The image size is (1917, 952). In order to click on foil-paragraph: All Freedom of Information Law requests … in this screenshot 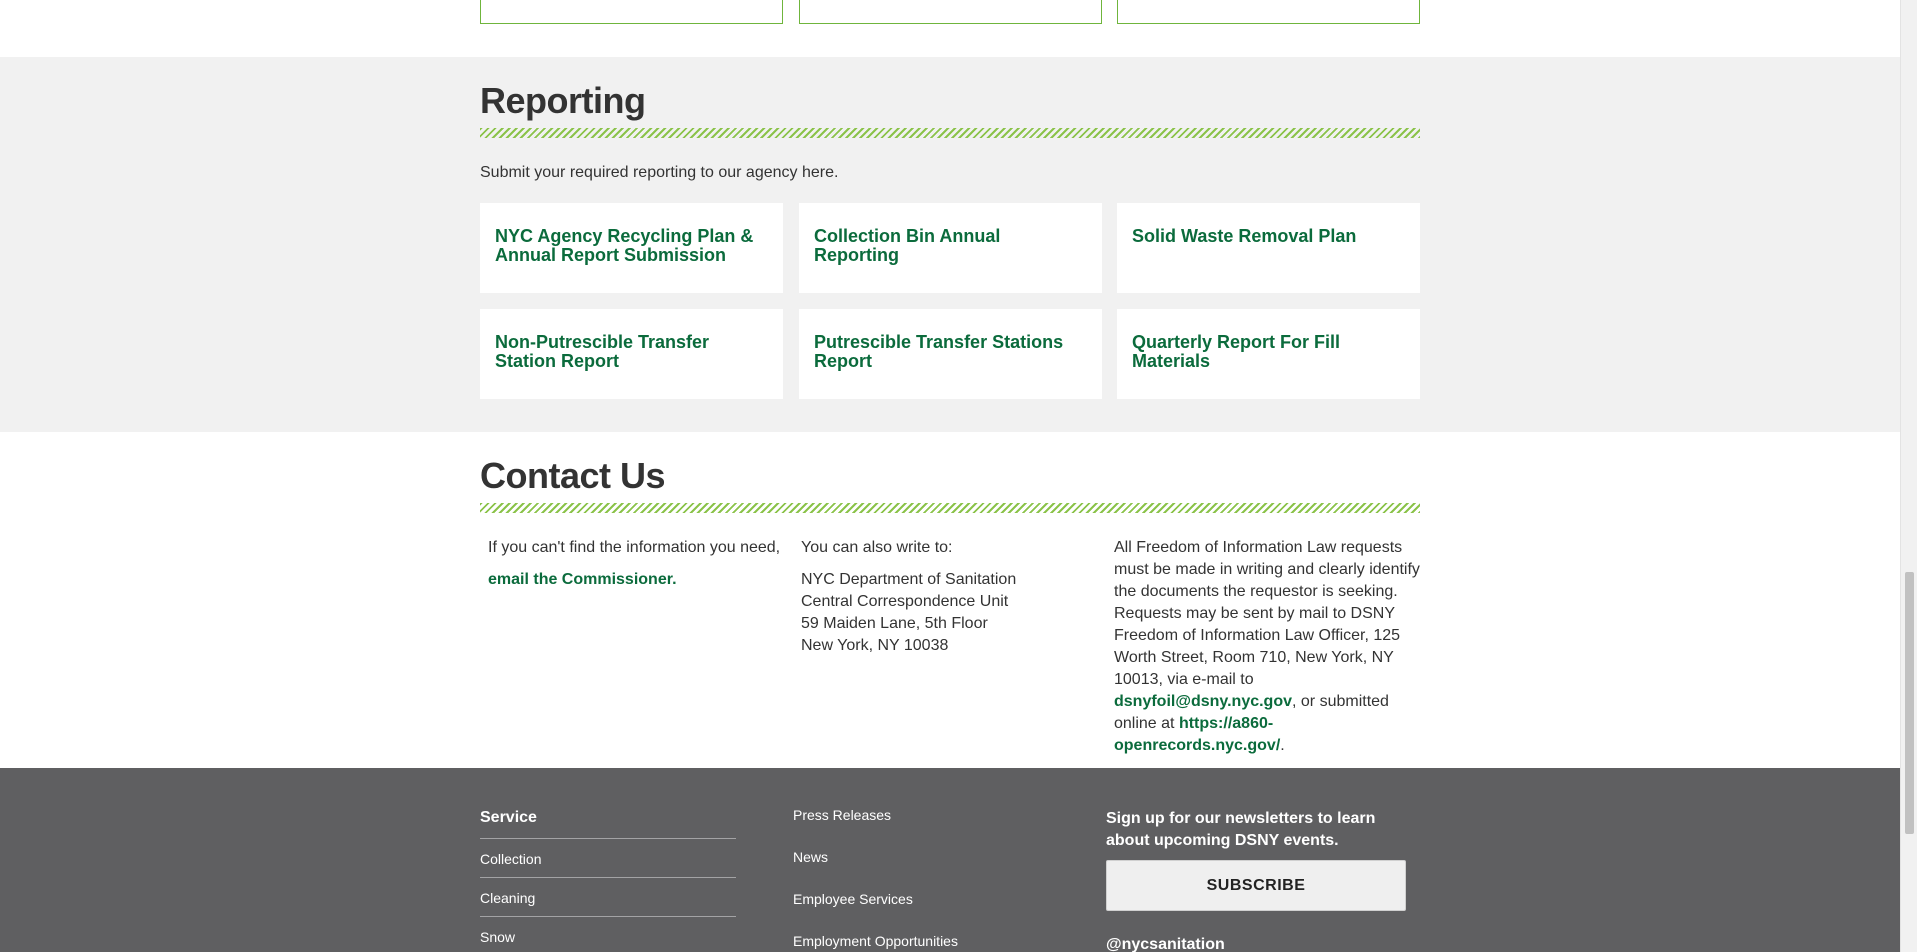, I will do `click(1267, 647)`.